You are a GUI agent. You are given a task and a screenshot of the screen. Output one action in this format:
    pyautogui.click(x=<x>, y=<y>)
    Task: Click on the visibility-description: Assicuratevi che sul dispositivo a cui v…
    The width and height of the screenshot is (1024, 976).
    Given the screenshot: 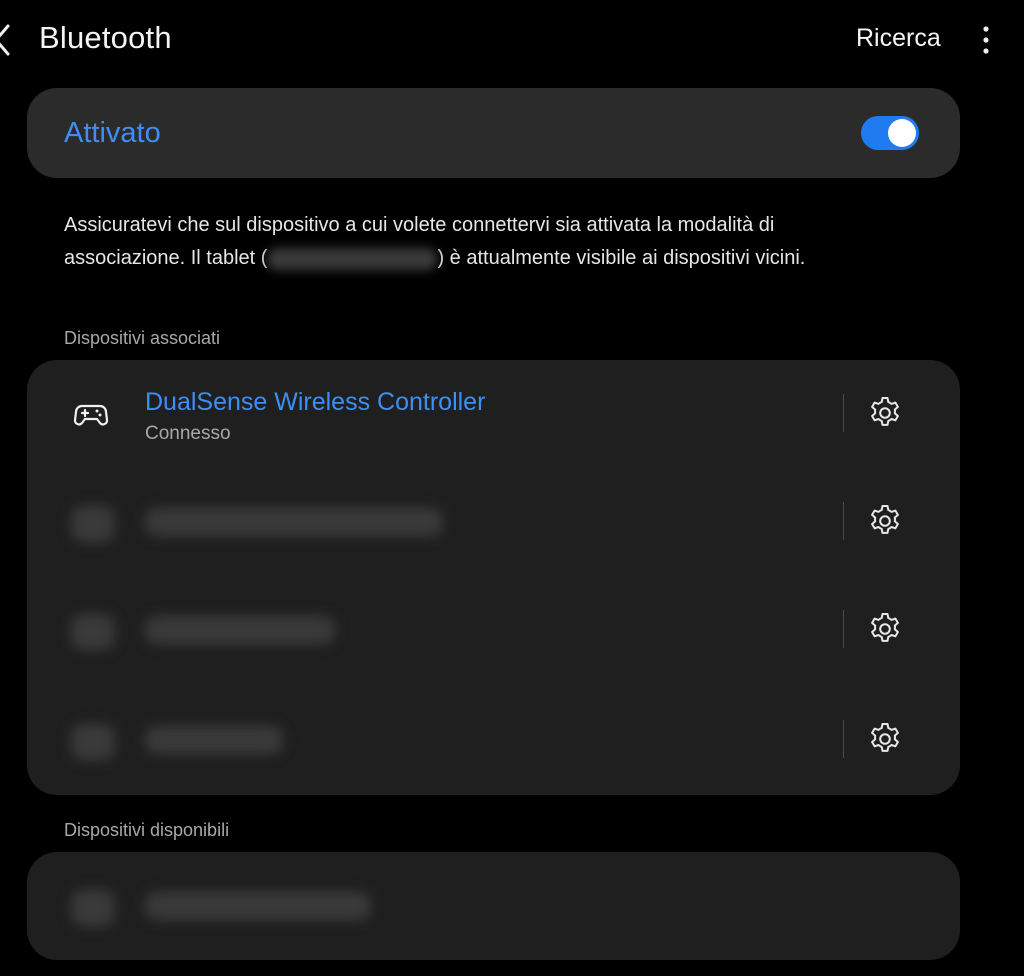 What is the action you would take?
    pyautogui.click(x=479, y=242)
    